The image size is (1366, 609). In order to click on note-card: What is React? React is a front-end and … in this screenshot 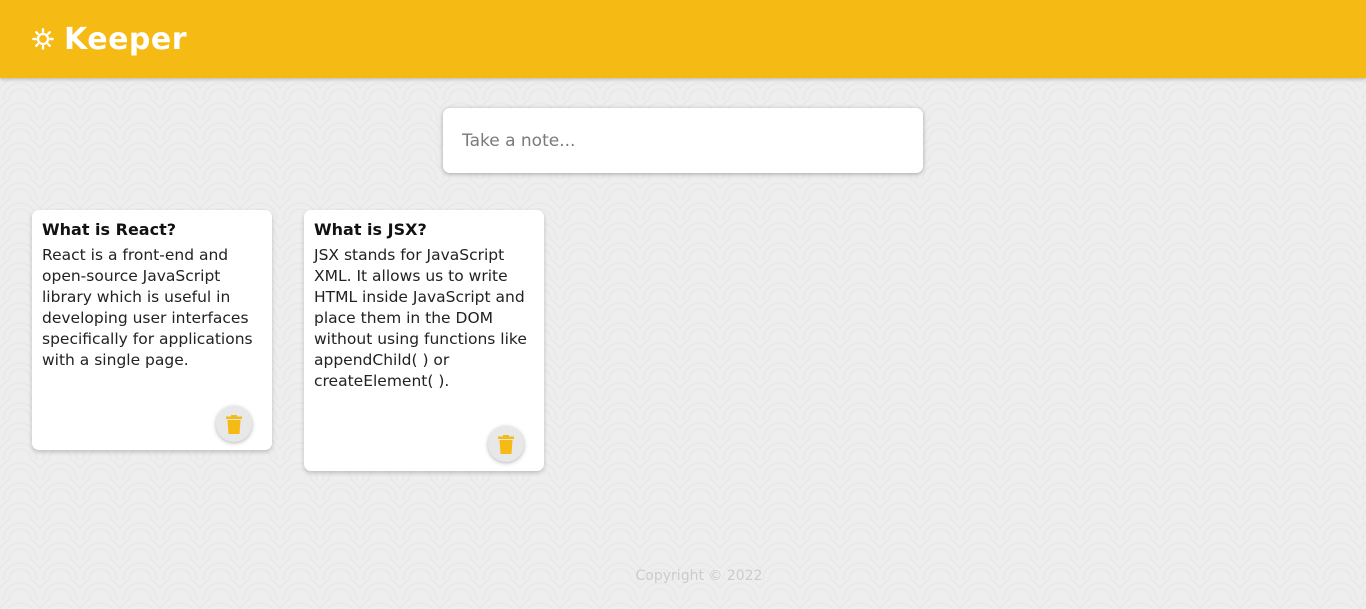, I will do `click(152, 330)`.